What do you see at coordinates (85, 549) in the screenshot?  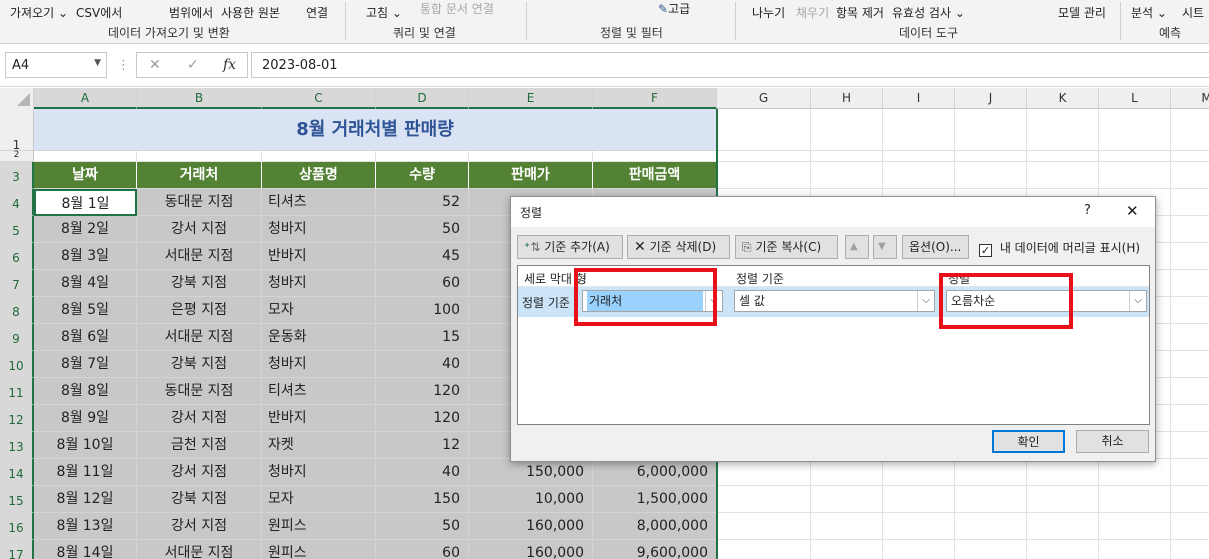 I see `table-cell: 8월 14일` at bounding box center [85, 549].